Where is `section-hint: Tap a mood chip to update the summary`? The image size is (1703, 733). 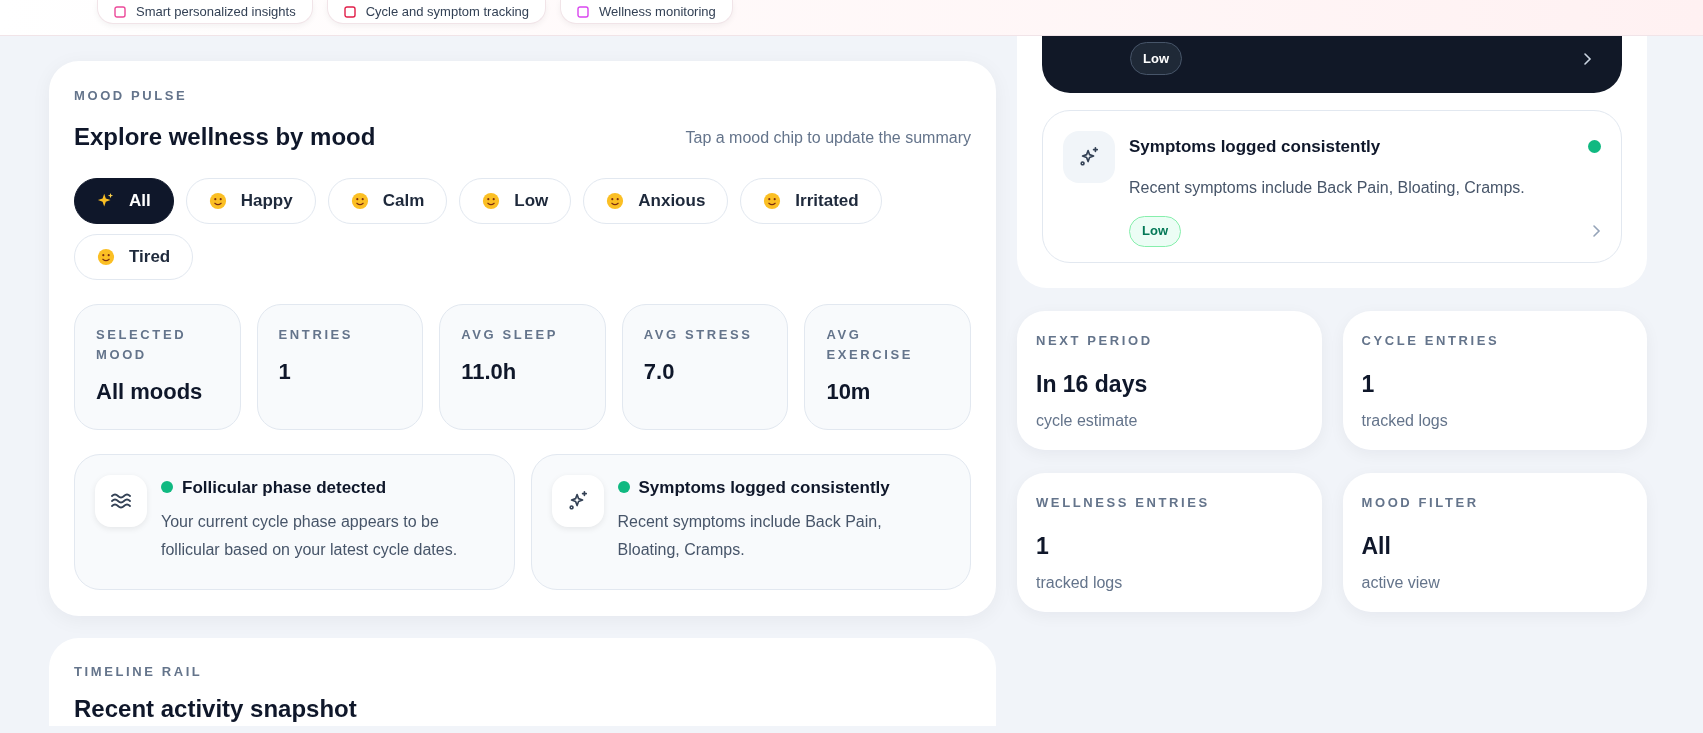 section-hint: Tap a mood chip to update the summary is located at coordinates (828, 137).